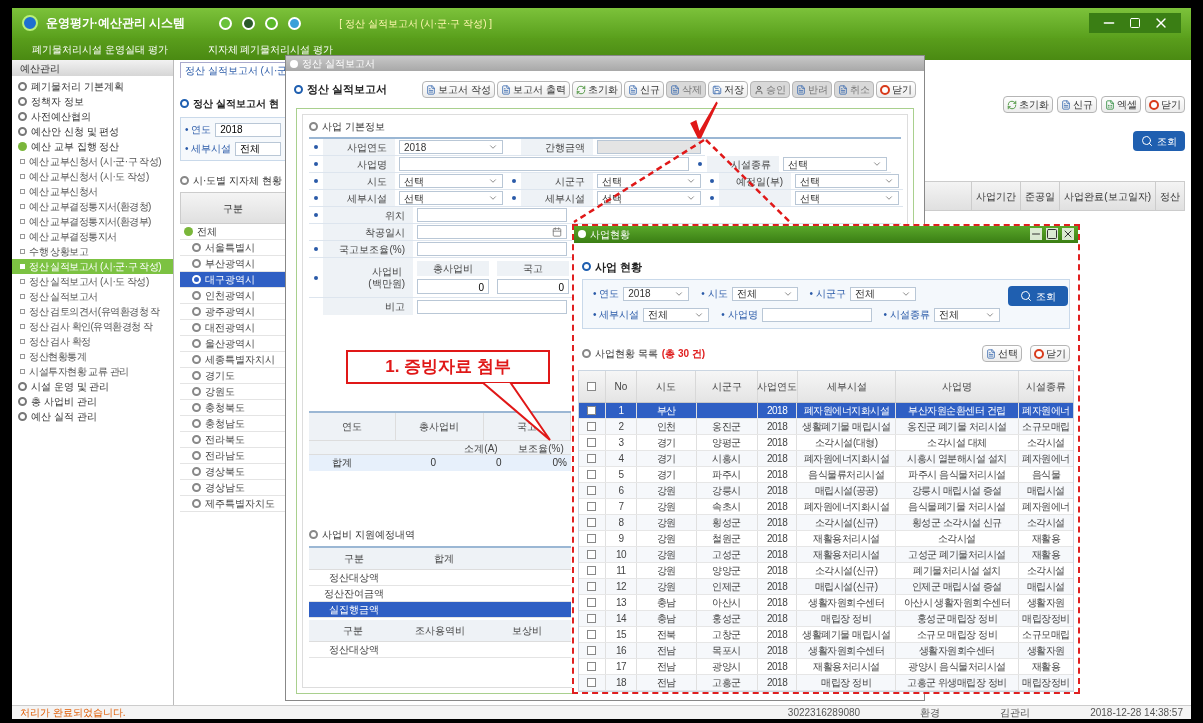  What do you see at coordinates (544, 164) in the screenshot?
I see `lookup-field` at bounding box center [544, 164].